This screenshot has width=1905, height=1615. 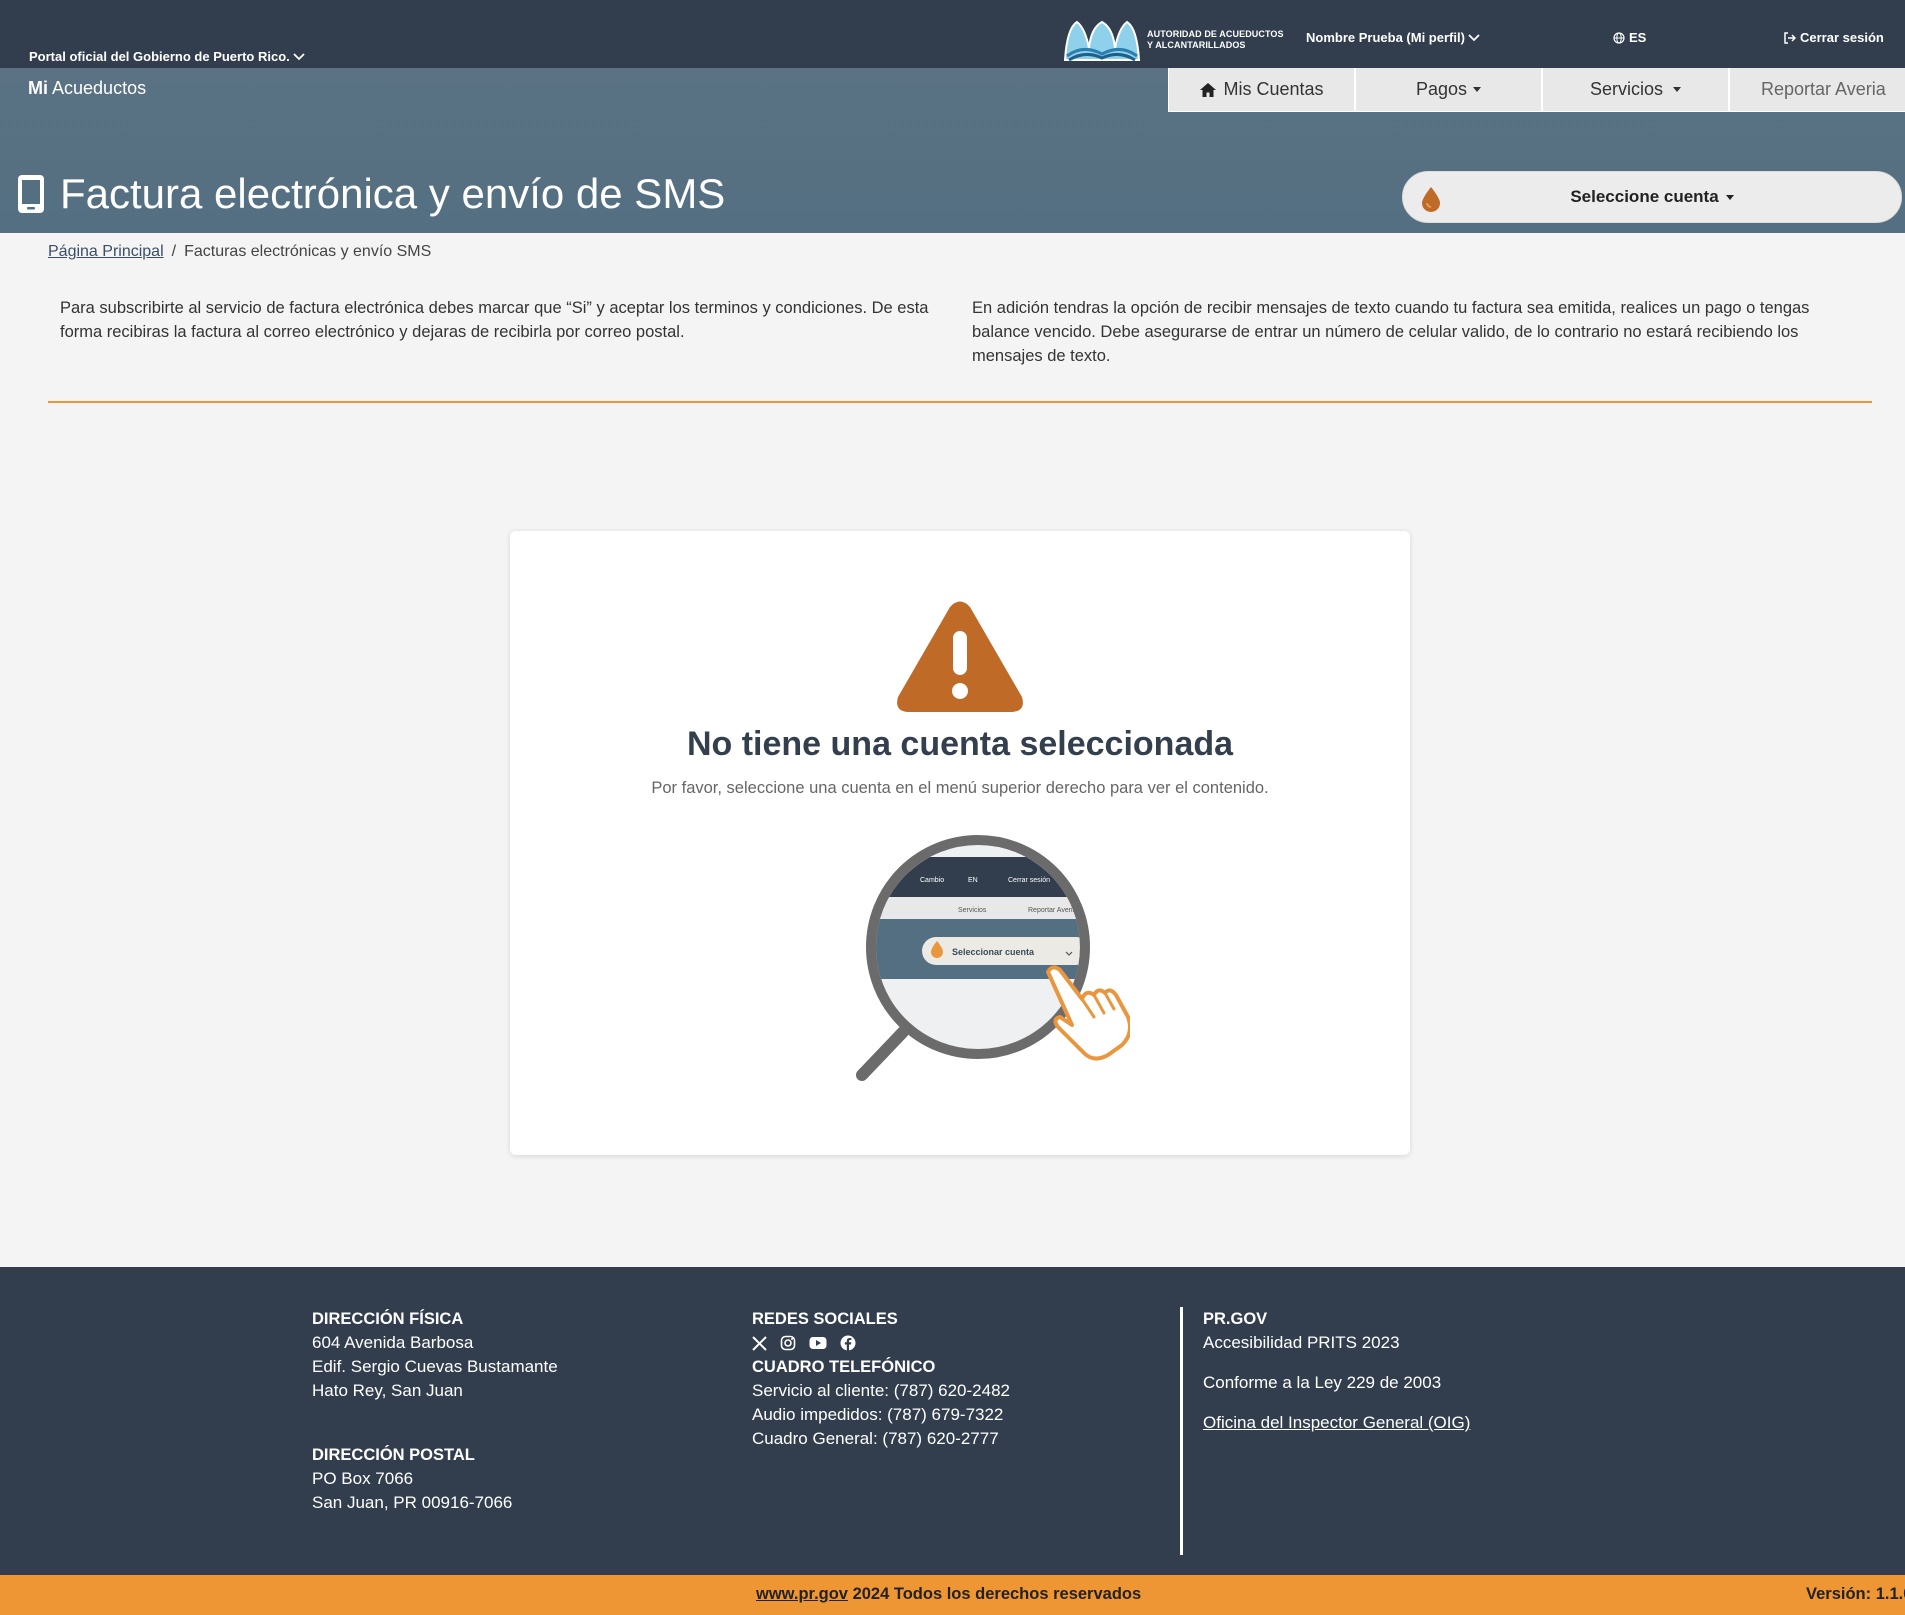 I want to click on nav-servicios: Servicios, so click(x=1635, y=90).